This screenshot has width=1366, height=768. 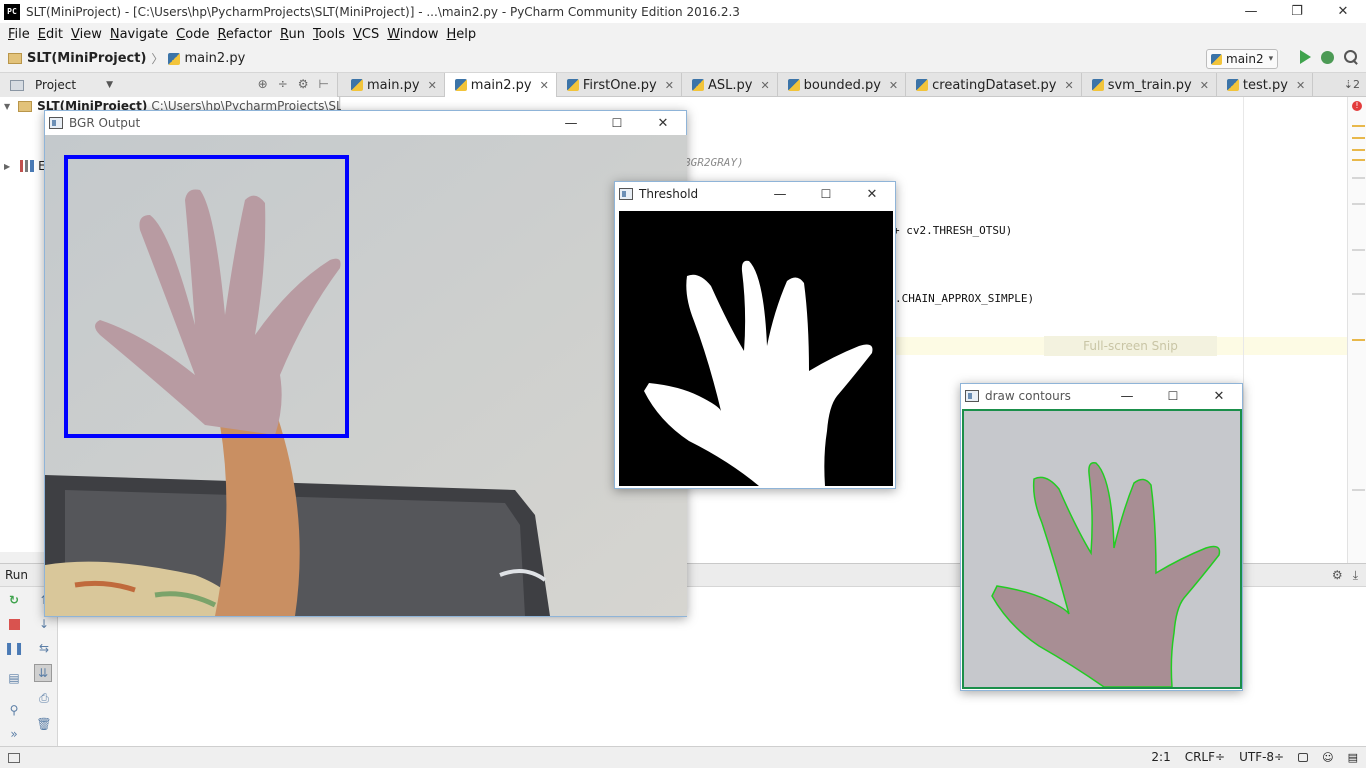 I want to click on rerun-icon: ↻, so click(x=14, y=600).